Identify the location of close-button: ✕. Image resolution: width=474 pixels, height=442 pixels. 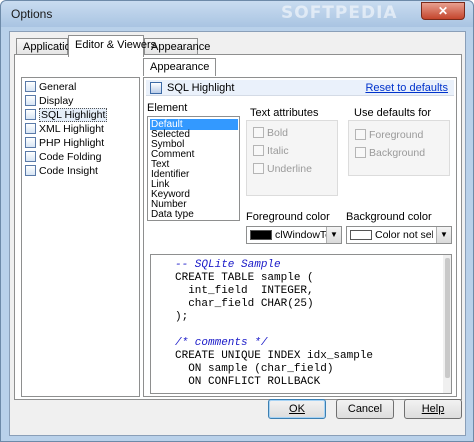
(443, 11).